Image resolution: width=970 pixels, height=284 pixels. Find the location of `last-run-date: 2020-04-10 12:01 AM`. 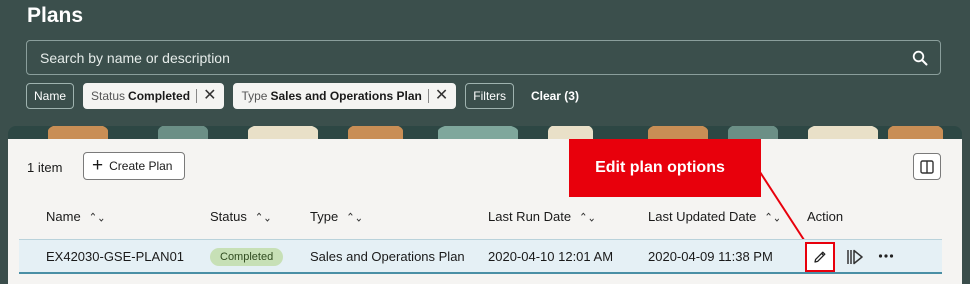

last-run-date: 2020-04-10 12:01 AM is located at coordinates (551, 256).